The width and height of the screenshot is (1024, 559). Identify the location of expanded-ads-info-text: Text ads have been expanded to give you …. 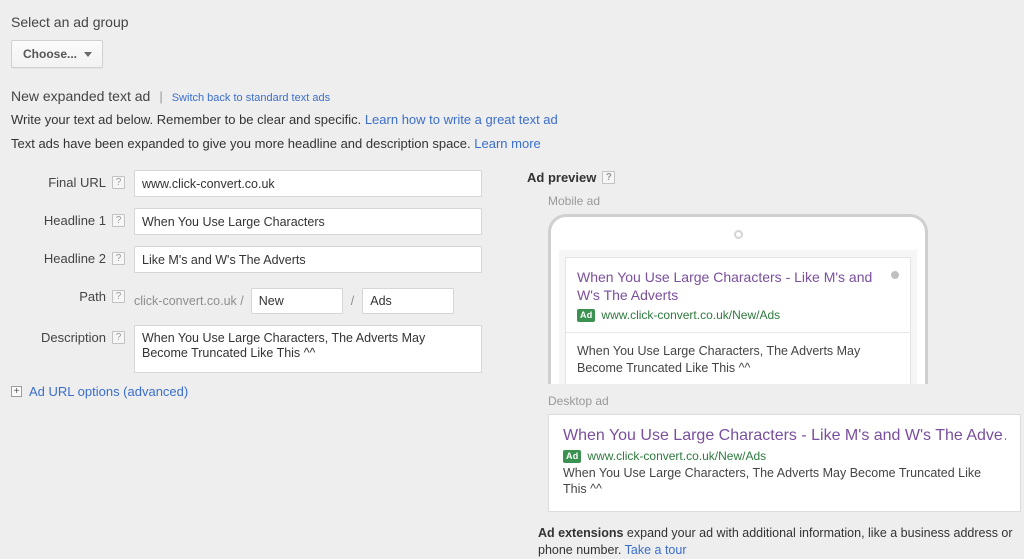
(241, 143).